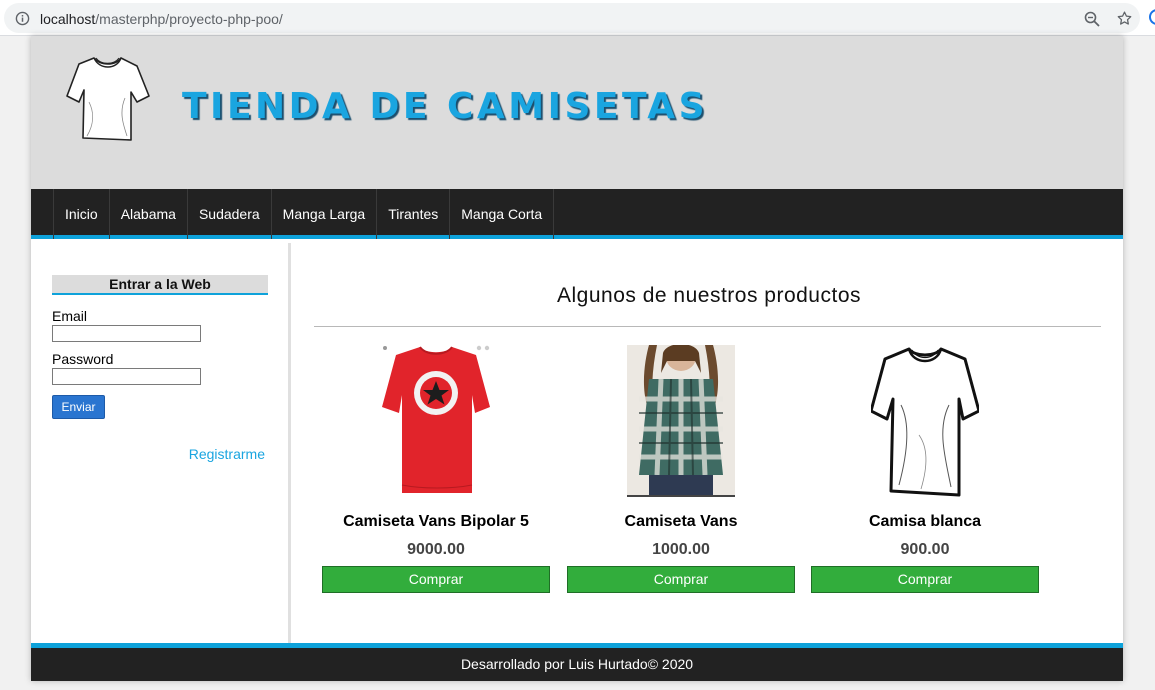  I want to click on red-converse-tshirt-image, so click(436, 421).